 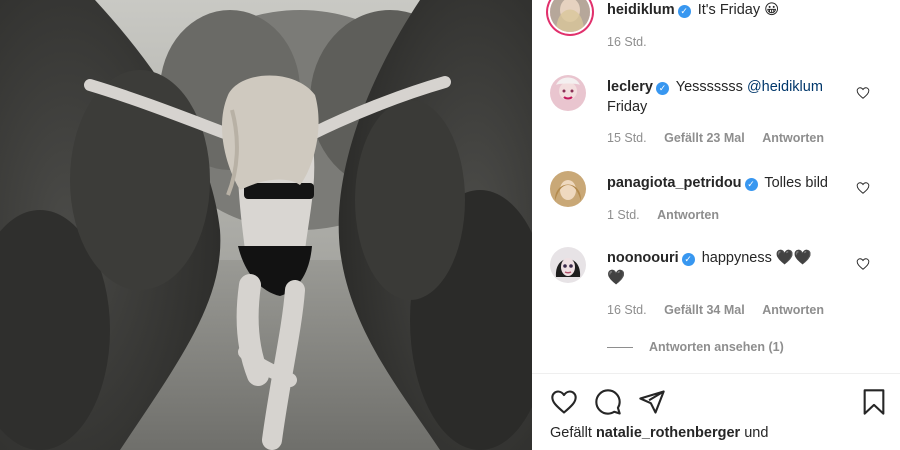 What do you see at coordinates (709, 268) in the screenshot?
I see `comment-noonoouri: noonoouri ✓ happyness 🖤🖤 🖤` at bounding box center [709, 268].